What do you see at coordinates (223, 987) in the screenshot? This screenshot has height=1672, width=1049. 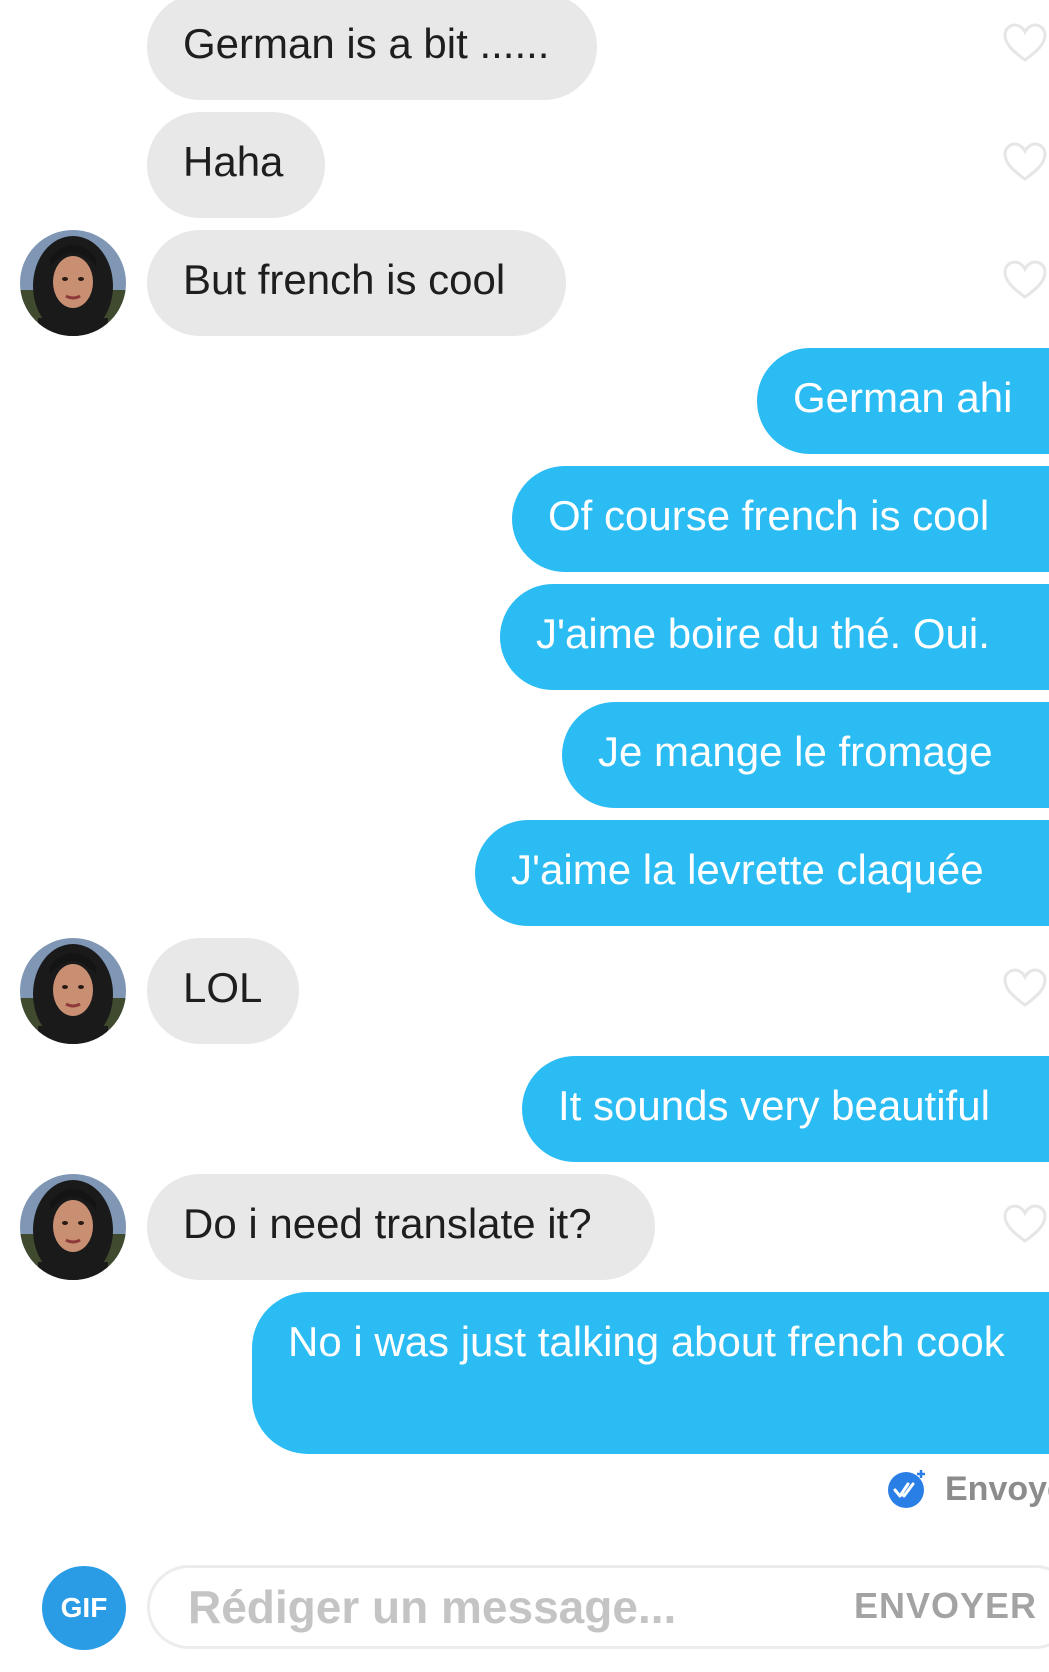 I see `message-text: LOL` at bounding box center [223, 987].